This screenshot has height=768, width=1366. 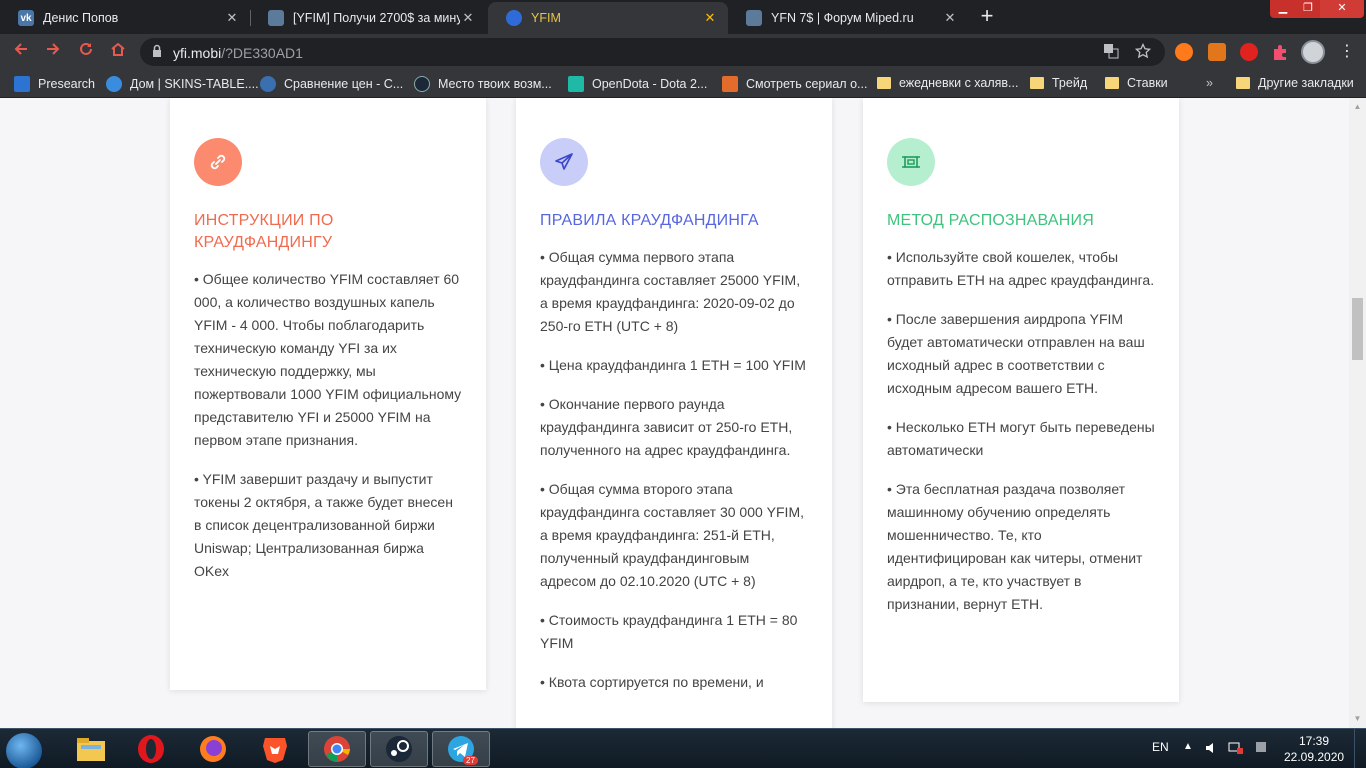 What do you see at coordinates (1342, 9) in the screenshot?
I see `close-window-button: ✕` at bounding box center [1342, 9].